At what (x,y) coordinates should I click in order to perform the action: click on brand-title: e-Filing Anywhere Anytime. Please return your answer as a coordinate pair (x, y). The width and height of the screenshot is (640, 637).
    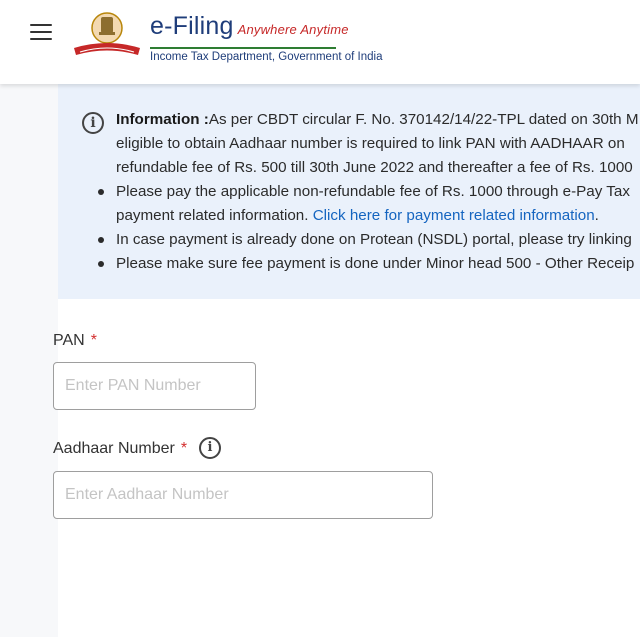
    Looking at the image, I should click on (249, 26).